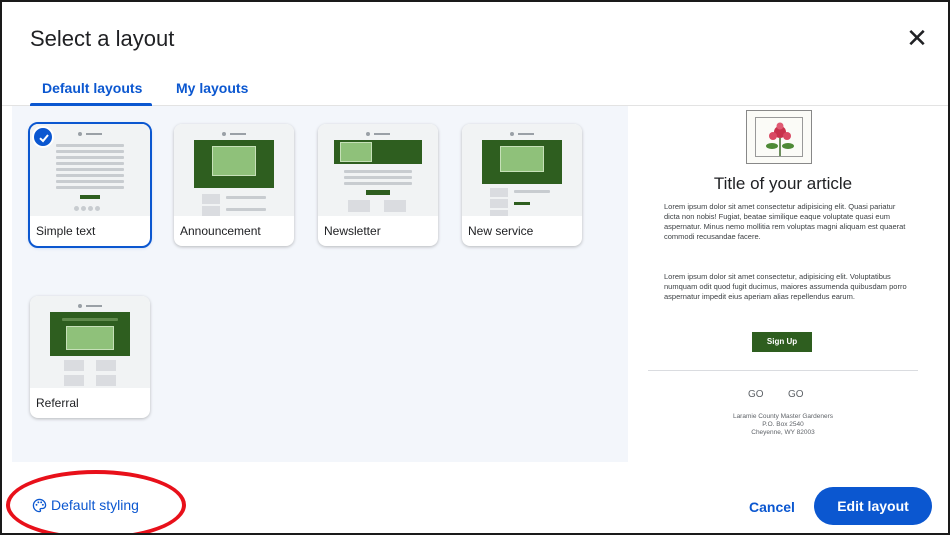  What do you see at coordinates (352, 231) in the screenshot?
I see `layout-card-label: Newsletter` at bounding box center [352, 231].